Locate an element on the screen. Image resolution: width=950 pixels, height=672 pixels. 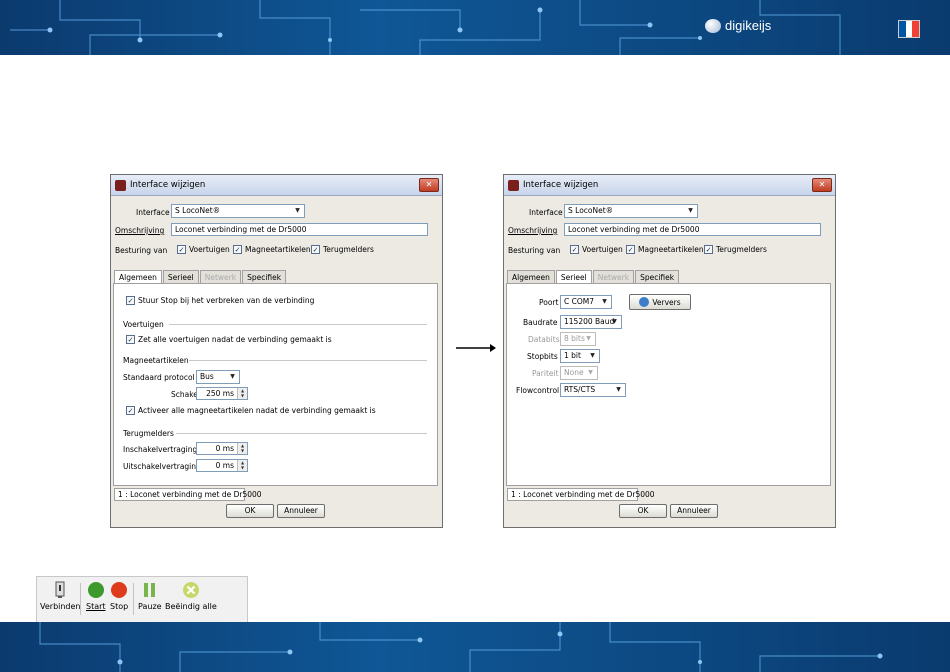
verbinden-label: Verbinden is located at coordinates (60, 606).